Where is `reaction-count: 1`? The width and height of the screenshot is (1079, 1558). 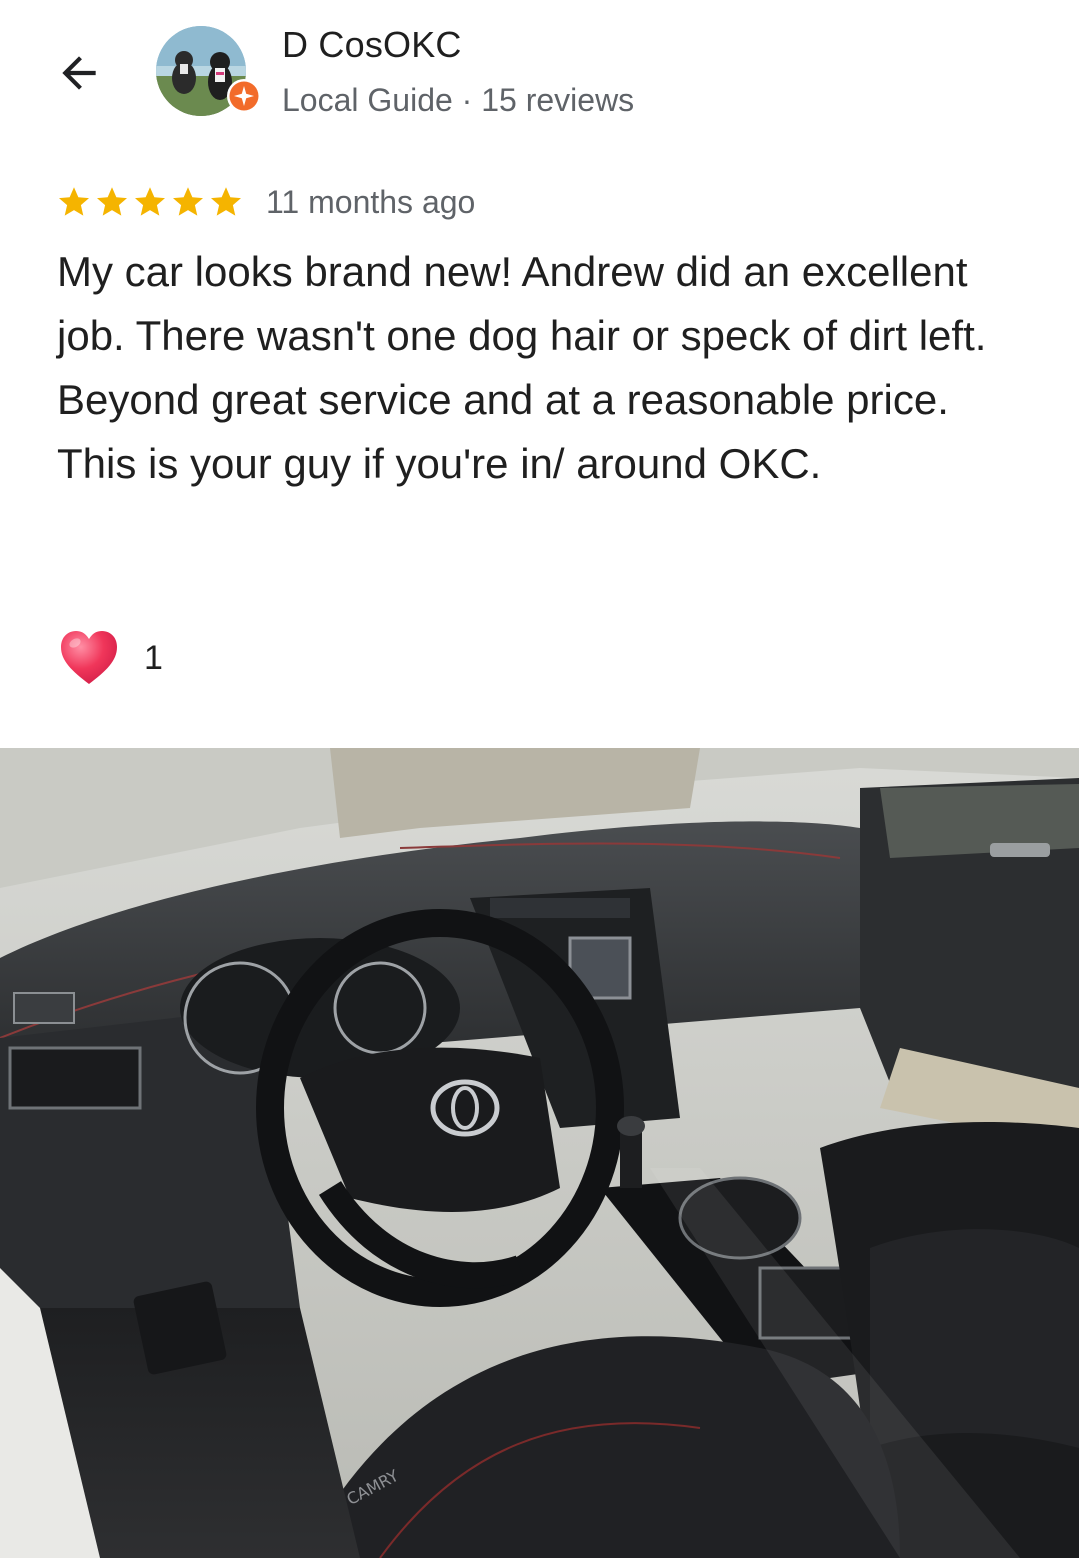
reaction-count: 1 is located at coordinates (153, 657).